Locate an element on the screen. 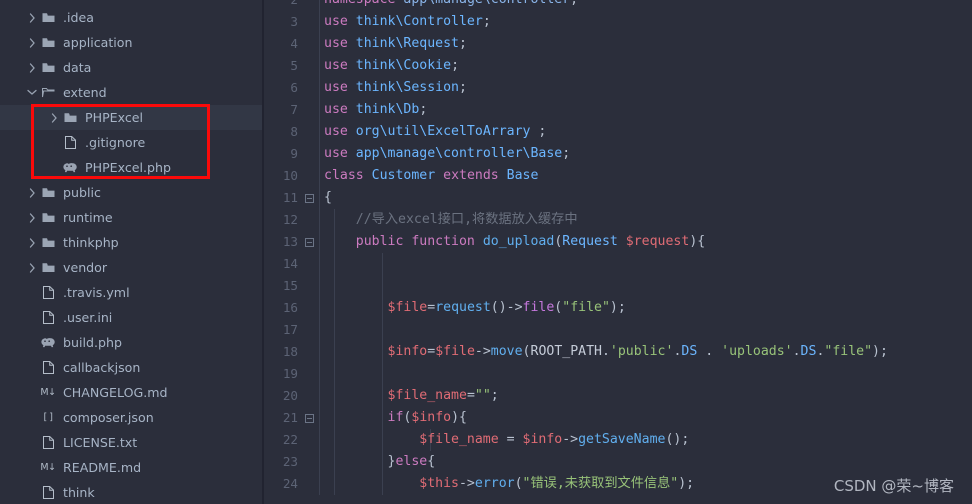 This screenshot has height=504, width=972. tree-item-callbackjson: callbackjson is located at coordinates (131, 367).